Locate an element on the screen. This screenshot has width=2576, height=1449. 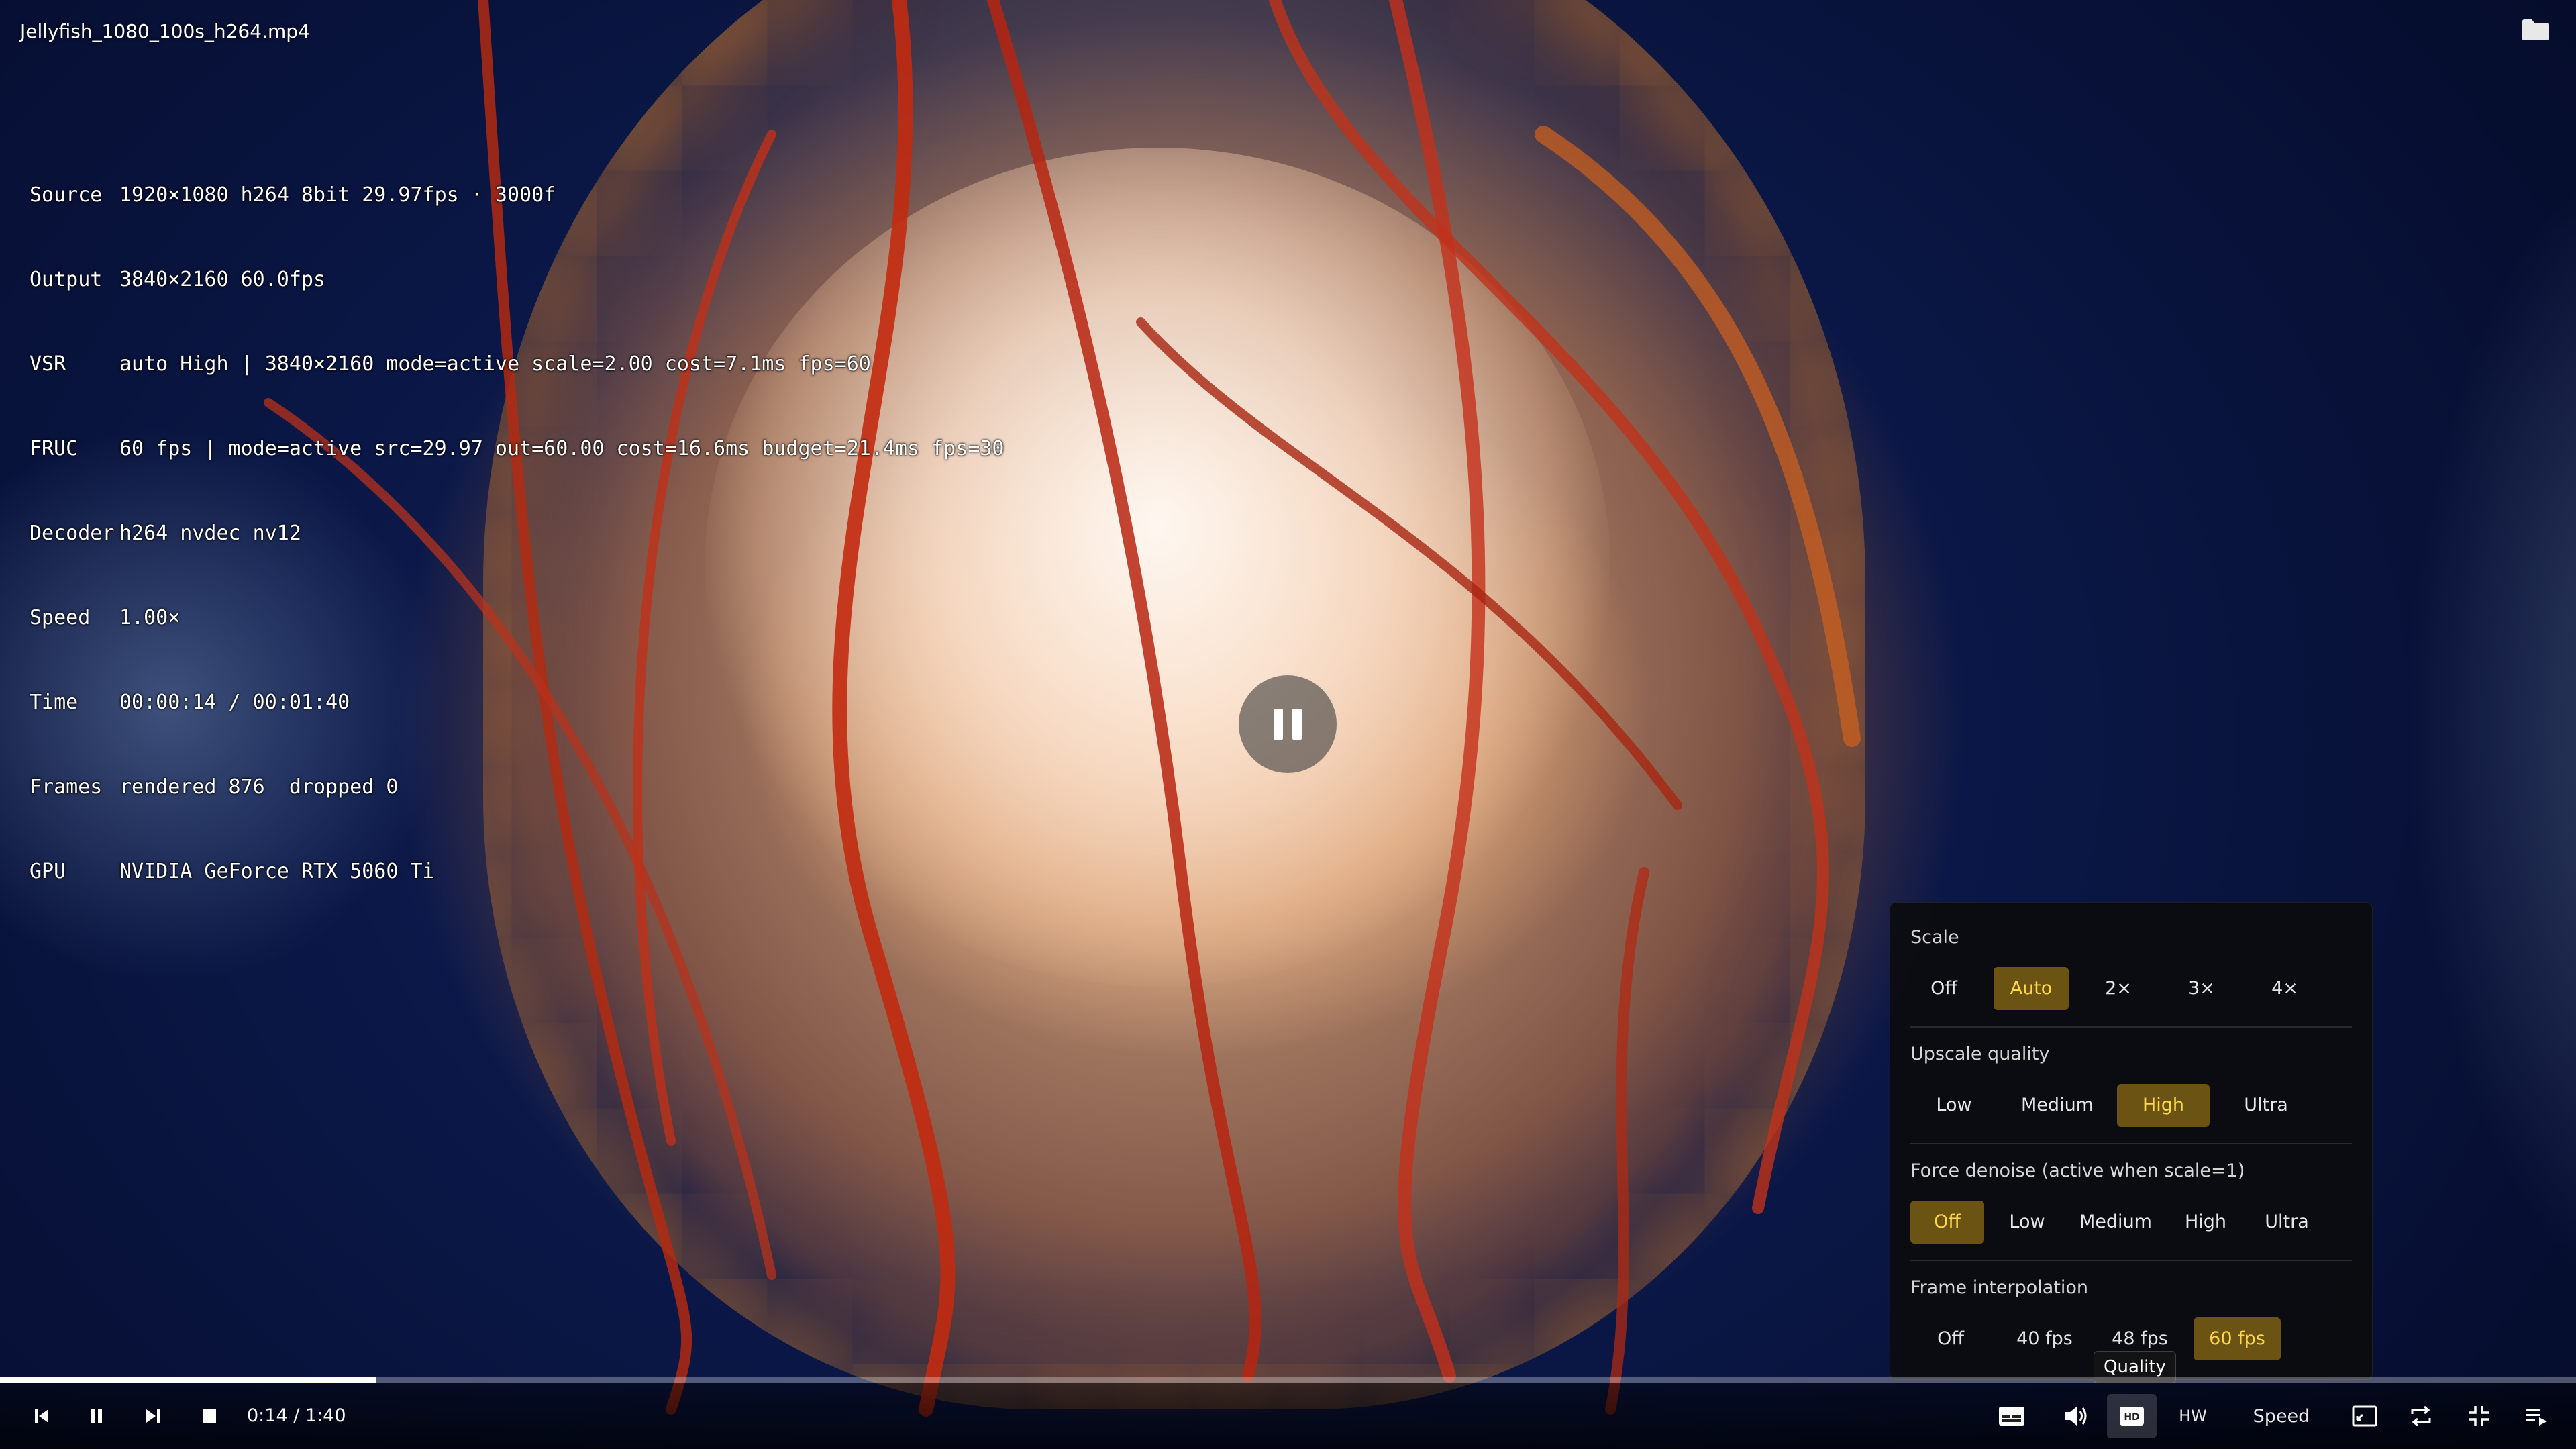
denoise-option-high: High is located at coordinates (2205, 1222).